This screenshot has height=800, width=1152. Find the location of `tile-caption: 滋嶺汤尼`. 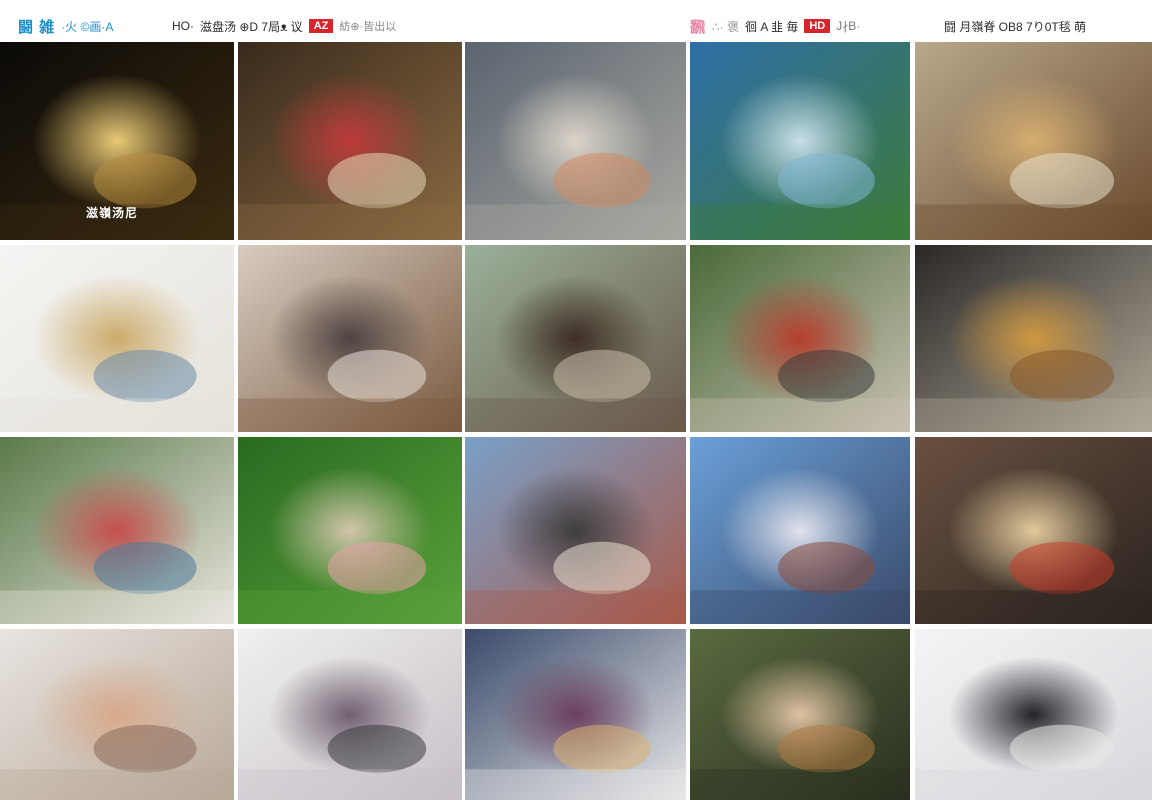

tile-caption: 滋嶺汤尼 is located at coordinates (112, 213).